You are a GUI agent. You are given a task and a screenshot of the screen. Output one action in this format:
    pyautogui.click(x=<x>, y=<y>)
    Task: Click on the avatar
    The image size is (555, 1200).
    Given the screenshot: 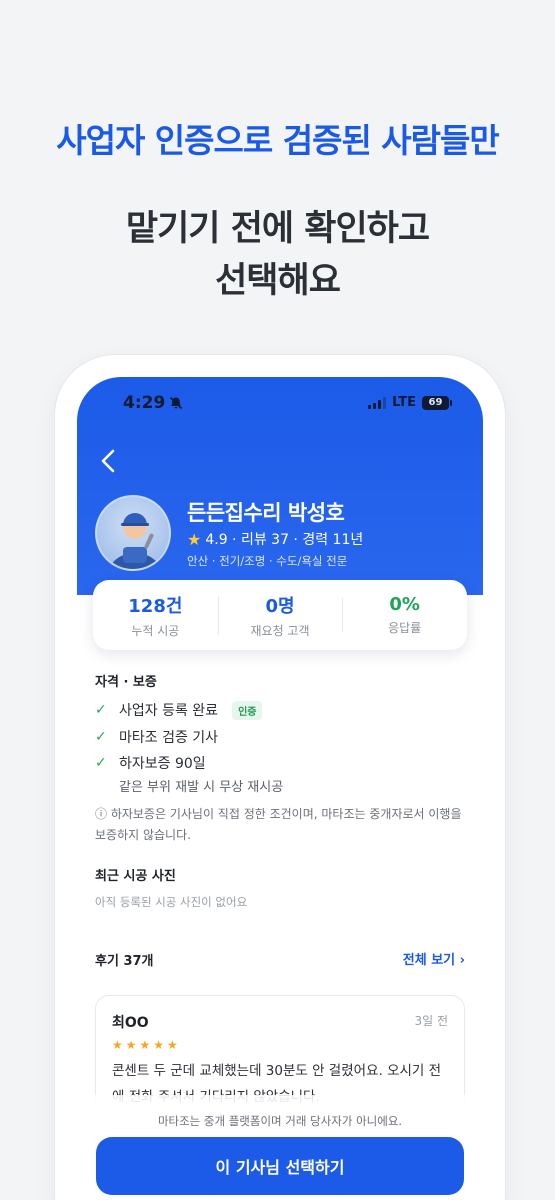 What is the action you would take?
    pyautogui.click(x=133, y=533)
    